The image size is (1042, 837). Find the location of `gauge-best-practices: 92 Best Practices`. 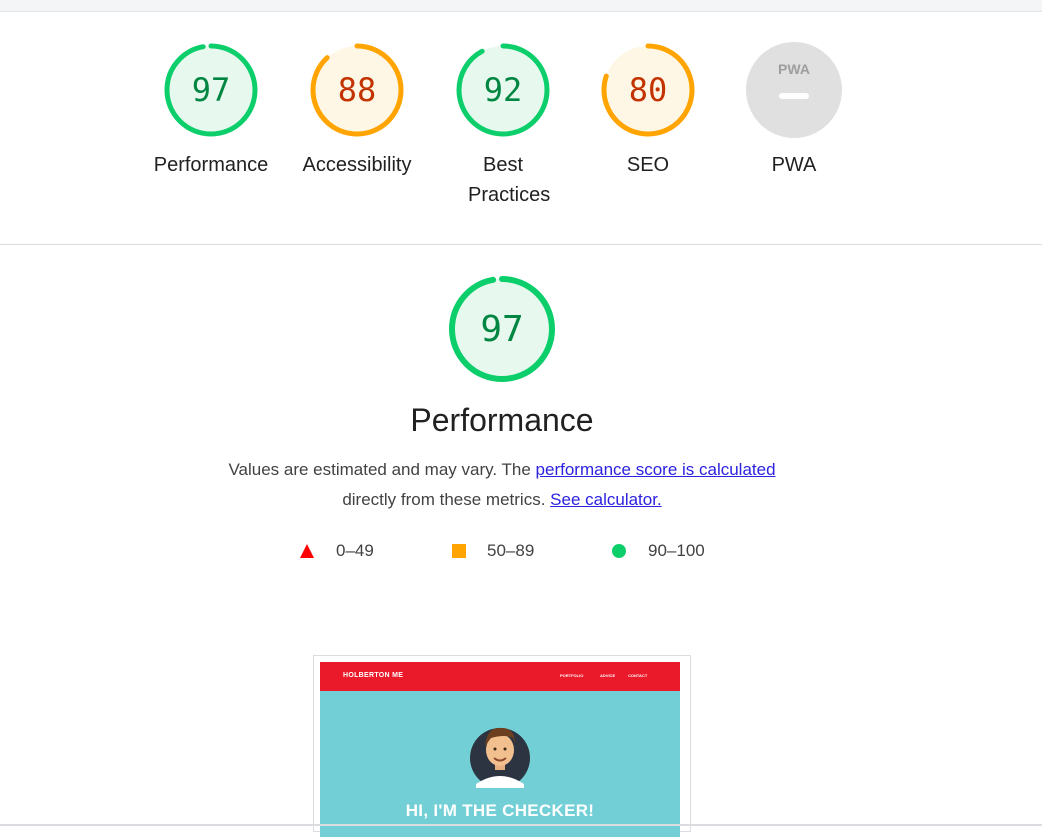

gauge-best-practices: 92 Best Practices is located at coordinates (503, 126).